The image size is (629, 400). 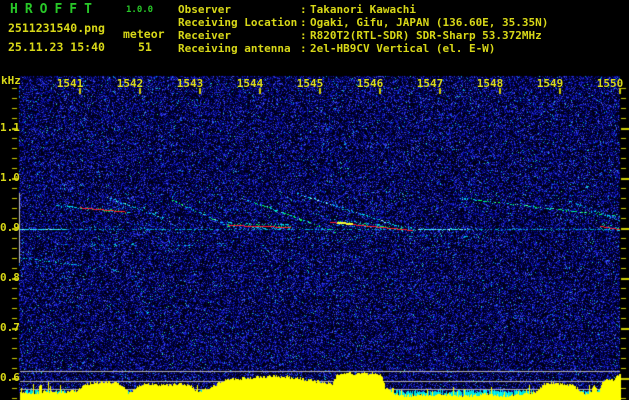 I want to click on info-label: Receiving antenna, so click(x=234, y=48).